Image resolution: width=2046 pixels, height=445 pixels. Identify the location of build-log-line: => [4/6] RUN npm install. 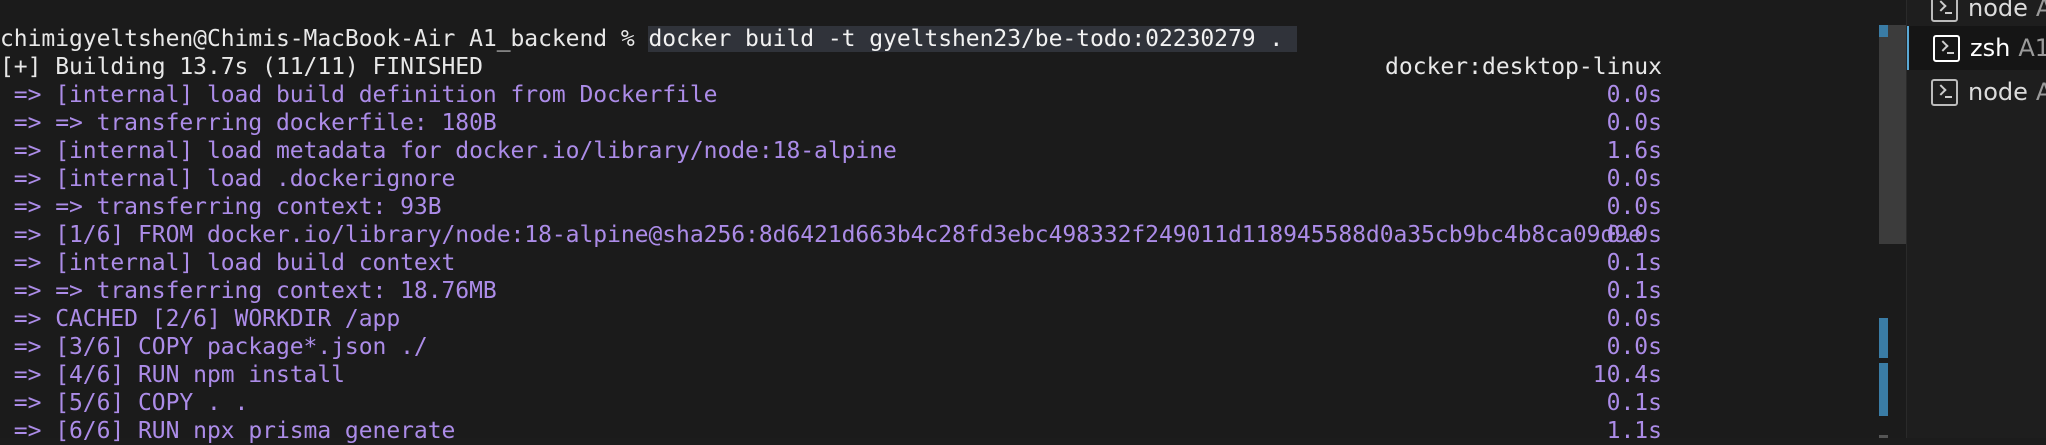
(172, 375).